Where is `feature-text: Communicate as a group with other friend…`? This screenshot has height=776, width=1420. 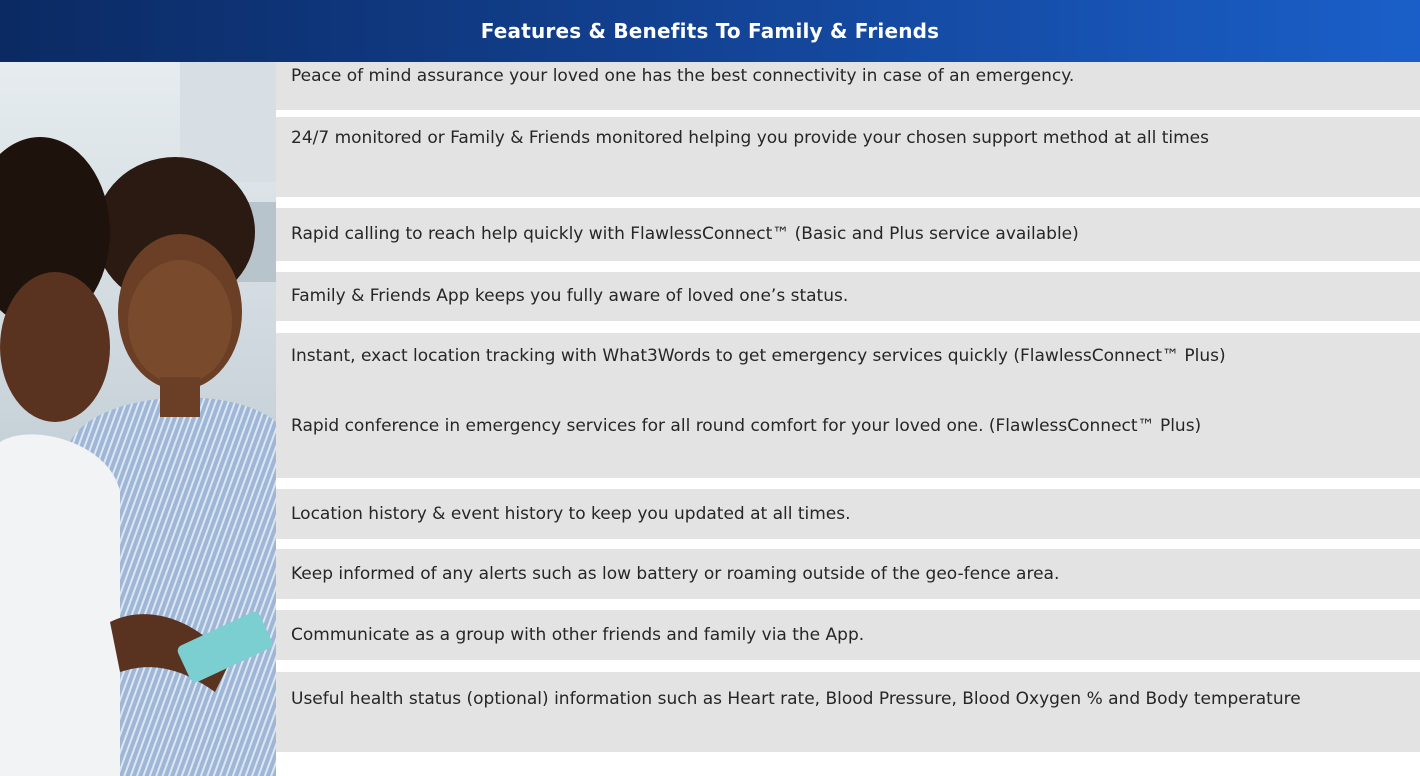
feature-text: Communicate as a group with other friend… is located at coordinates (578, 635).